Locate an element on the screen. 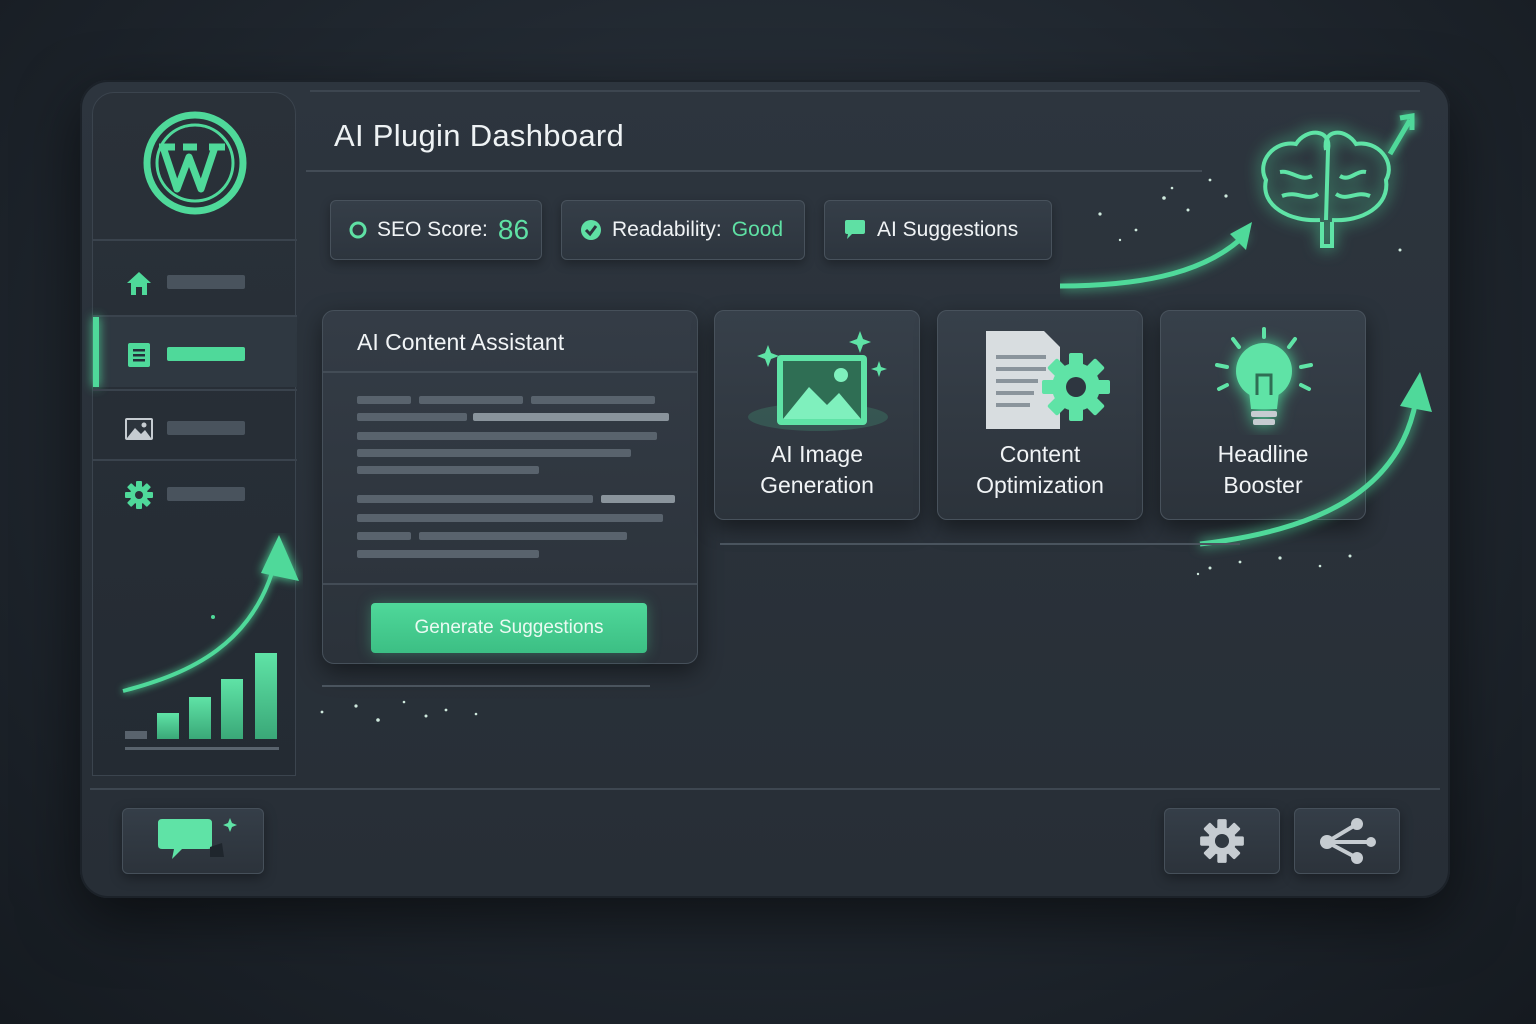 The image size is (1536, 1024). sidebar-item-media is located at coordinates (195, 426).